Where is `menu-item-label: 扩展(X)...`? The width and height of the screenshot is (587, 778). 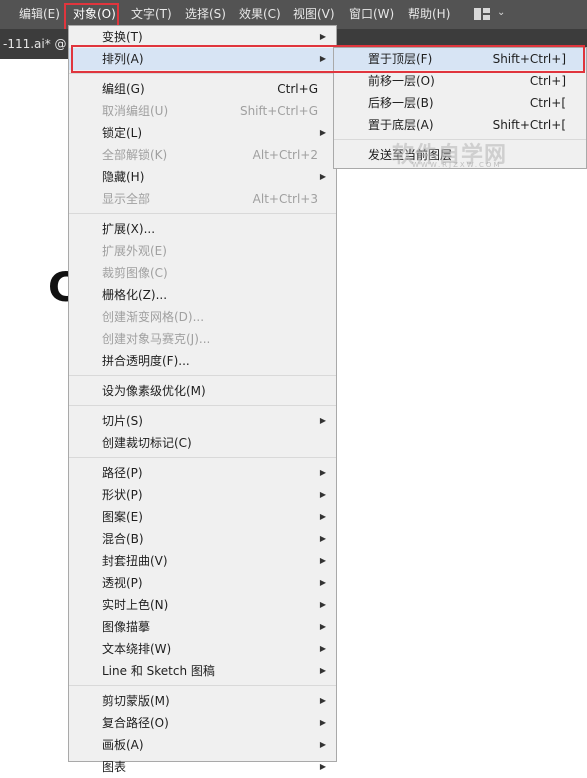 menu-item-label: 扩展(X)... is located at coordinates (129, 229).